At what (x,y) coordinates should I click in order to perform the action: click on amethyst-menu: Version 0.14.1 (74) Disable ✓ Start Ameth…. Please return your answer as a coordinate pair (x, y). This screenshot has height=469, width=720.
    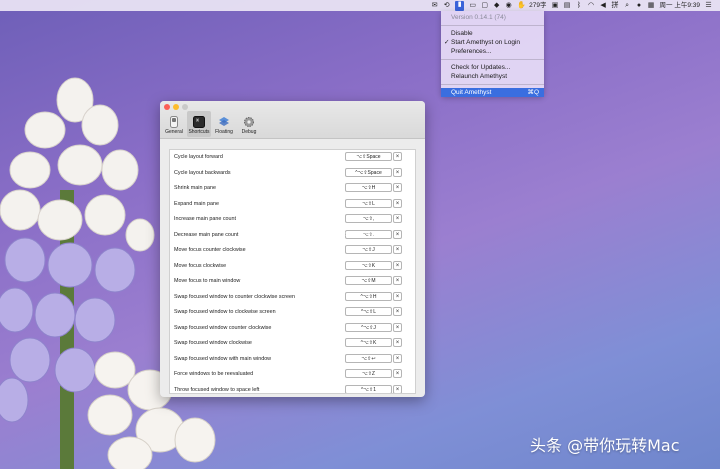
    Looking at the image, I should click on (492, 54).